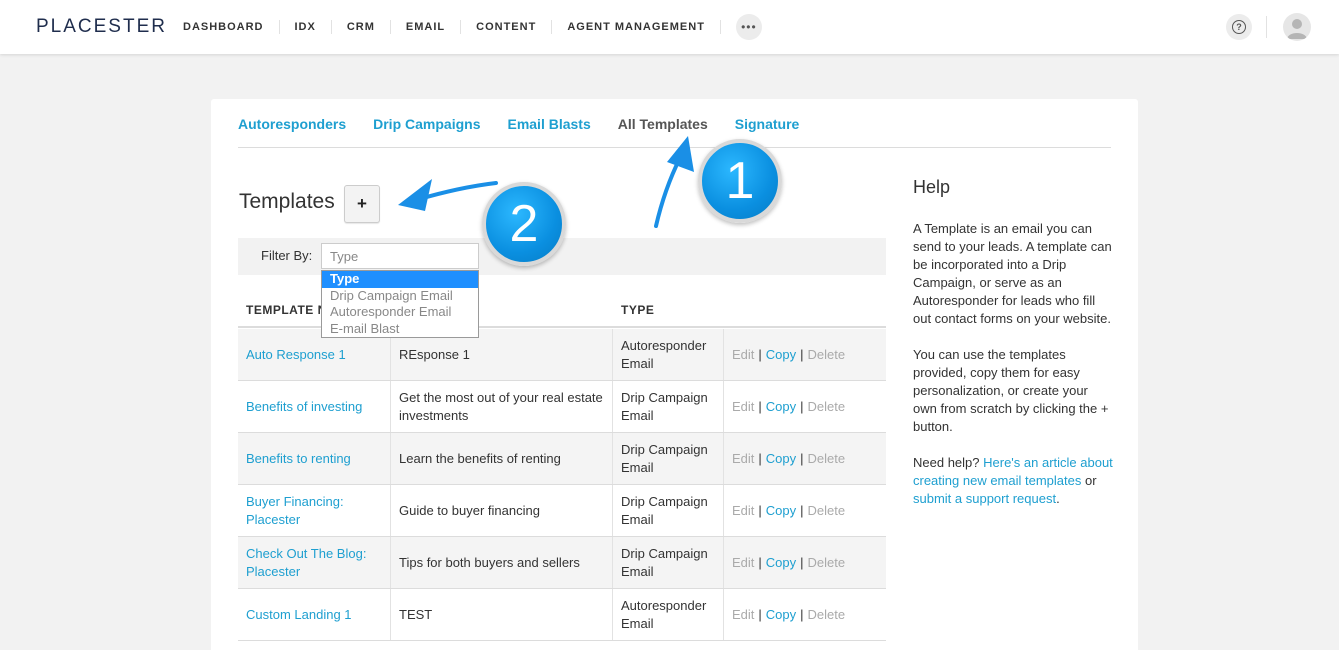 The width and height of the screenshot is (1339, 650). What do you see at coordinates (932, 187) in the screenshot?
I see `help-title: Help` at bounding box center [932, 187].